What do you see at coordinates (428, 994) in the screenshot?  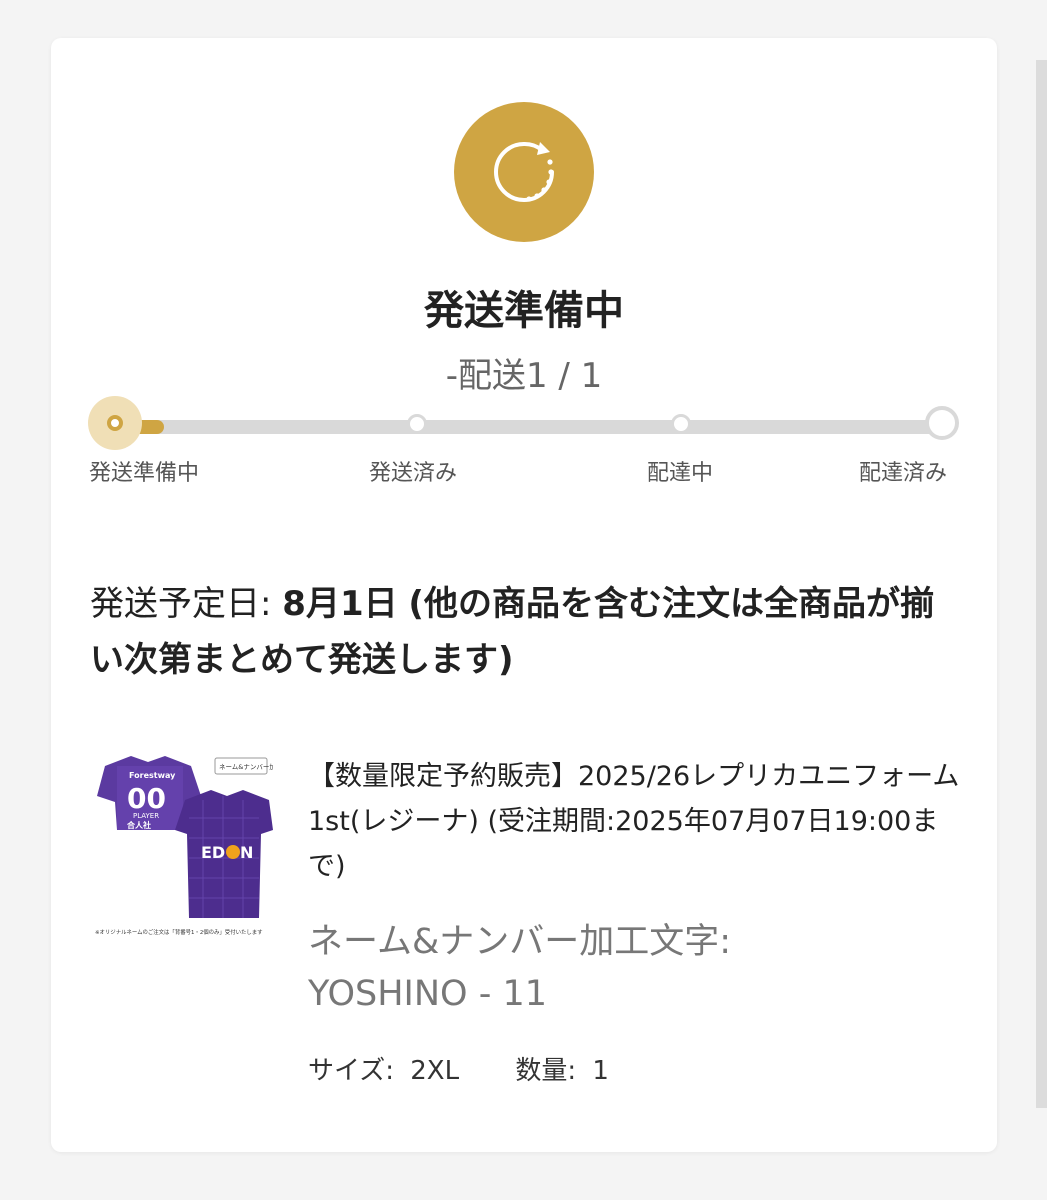 I see `customization-value: YOSHINO - 11` at bounding box center [428, 994].